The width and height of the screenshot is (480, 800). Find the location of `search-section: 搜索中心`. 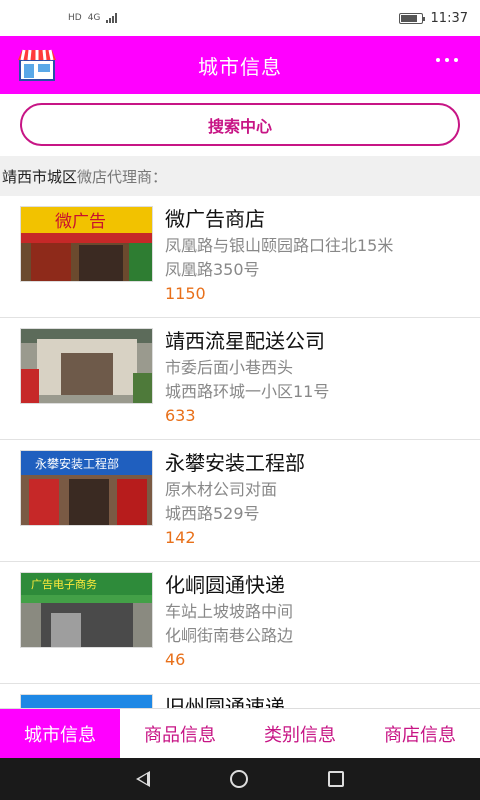

search-section: 搜索中心 is located at coordinates (240, 125).